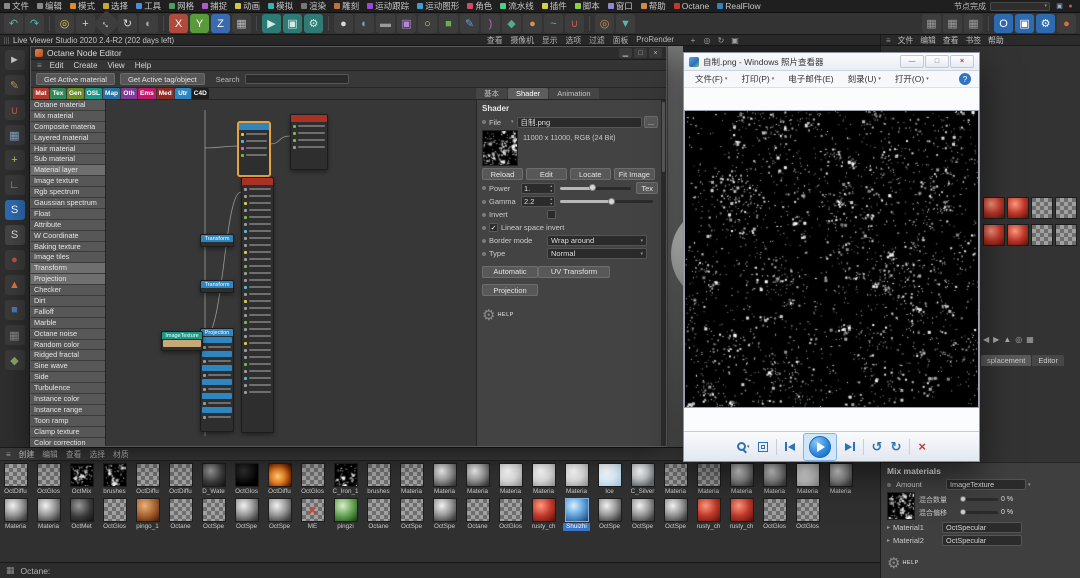 Image resolution: width=1080 pixels, height=578 pixels. Describe the element at coordinates (495, 40) in the screenshot. I see `viewport-menu-0: 查看` at that location.